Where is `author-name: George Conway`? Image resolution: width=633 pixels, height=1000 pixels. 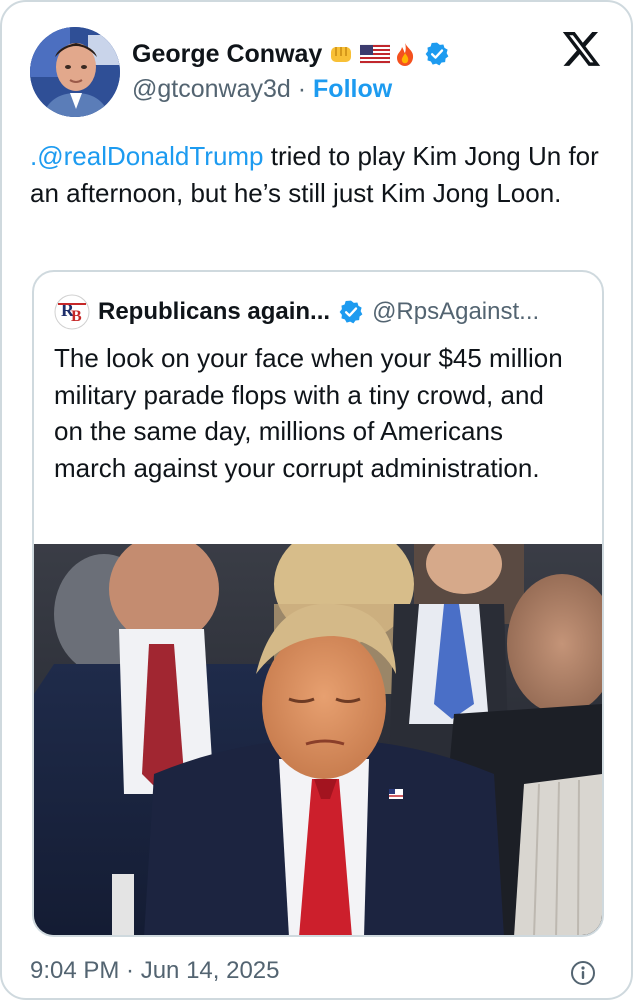
author-name: George Conway is located at coordinates (227, 54).